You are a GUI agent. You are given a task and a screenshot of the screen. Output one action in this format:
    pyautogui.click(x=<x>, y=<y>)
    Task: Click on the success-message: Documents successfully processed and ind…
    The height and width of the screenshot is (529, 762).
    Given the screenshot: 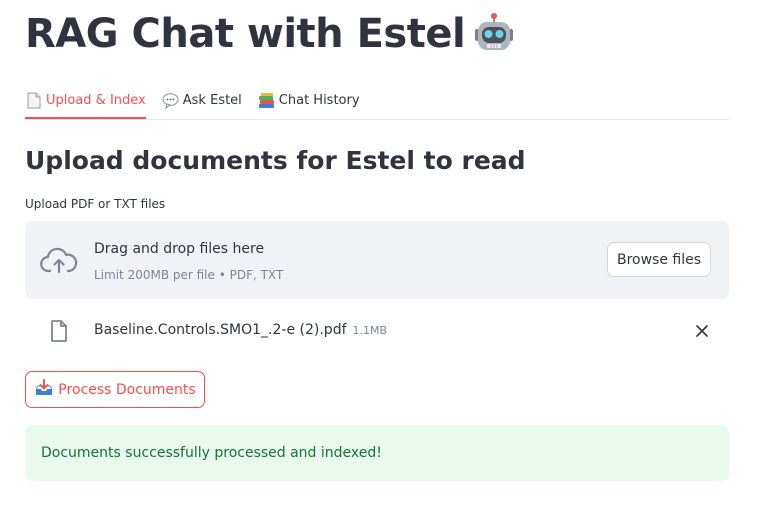 What is the action you would take?
    pyautogui.click(x=211, y=453)
    